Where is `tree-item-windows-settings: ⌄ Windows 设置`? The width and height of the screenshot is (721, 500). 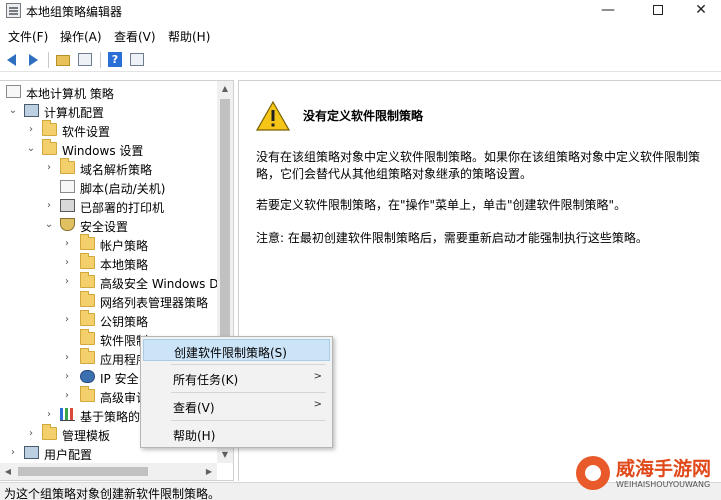
tree-item-windows-settings: ⌄ Windows 设置 is located at coordinates (110, 149).